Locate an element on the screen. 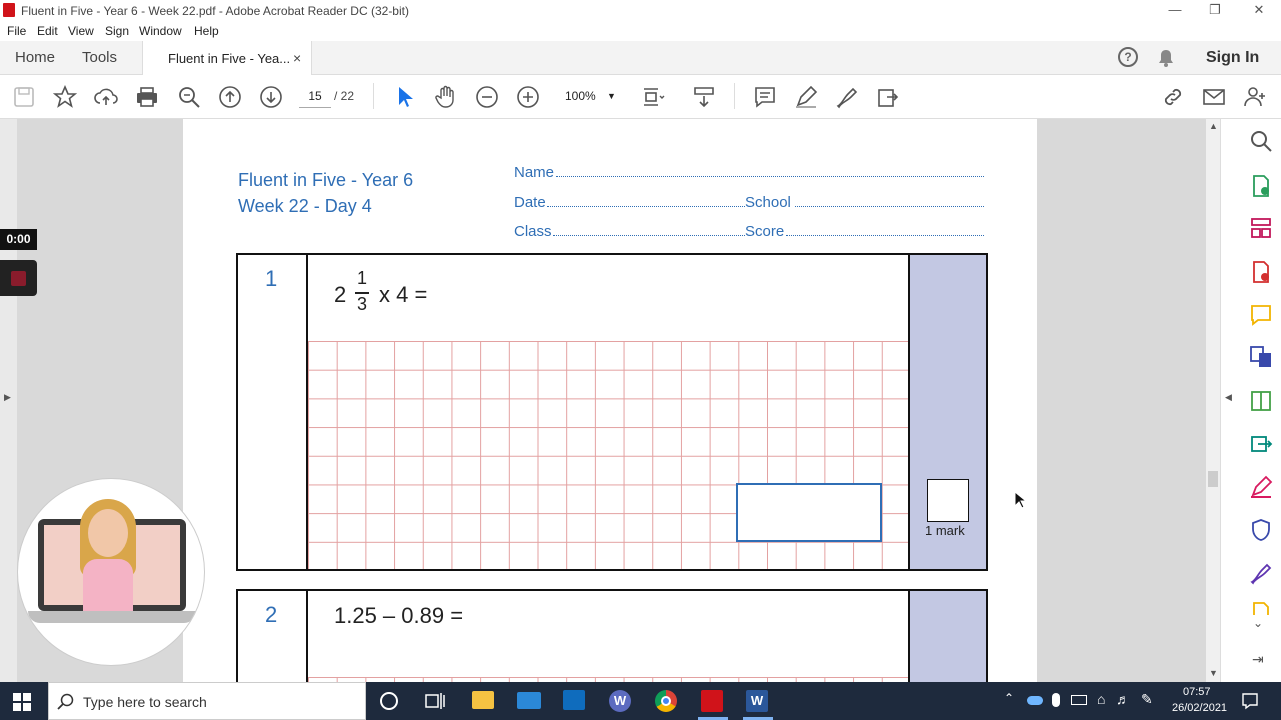 This screenshot has height=720, width=1281. menu-window: Window is located at coordinates (160, 31).